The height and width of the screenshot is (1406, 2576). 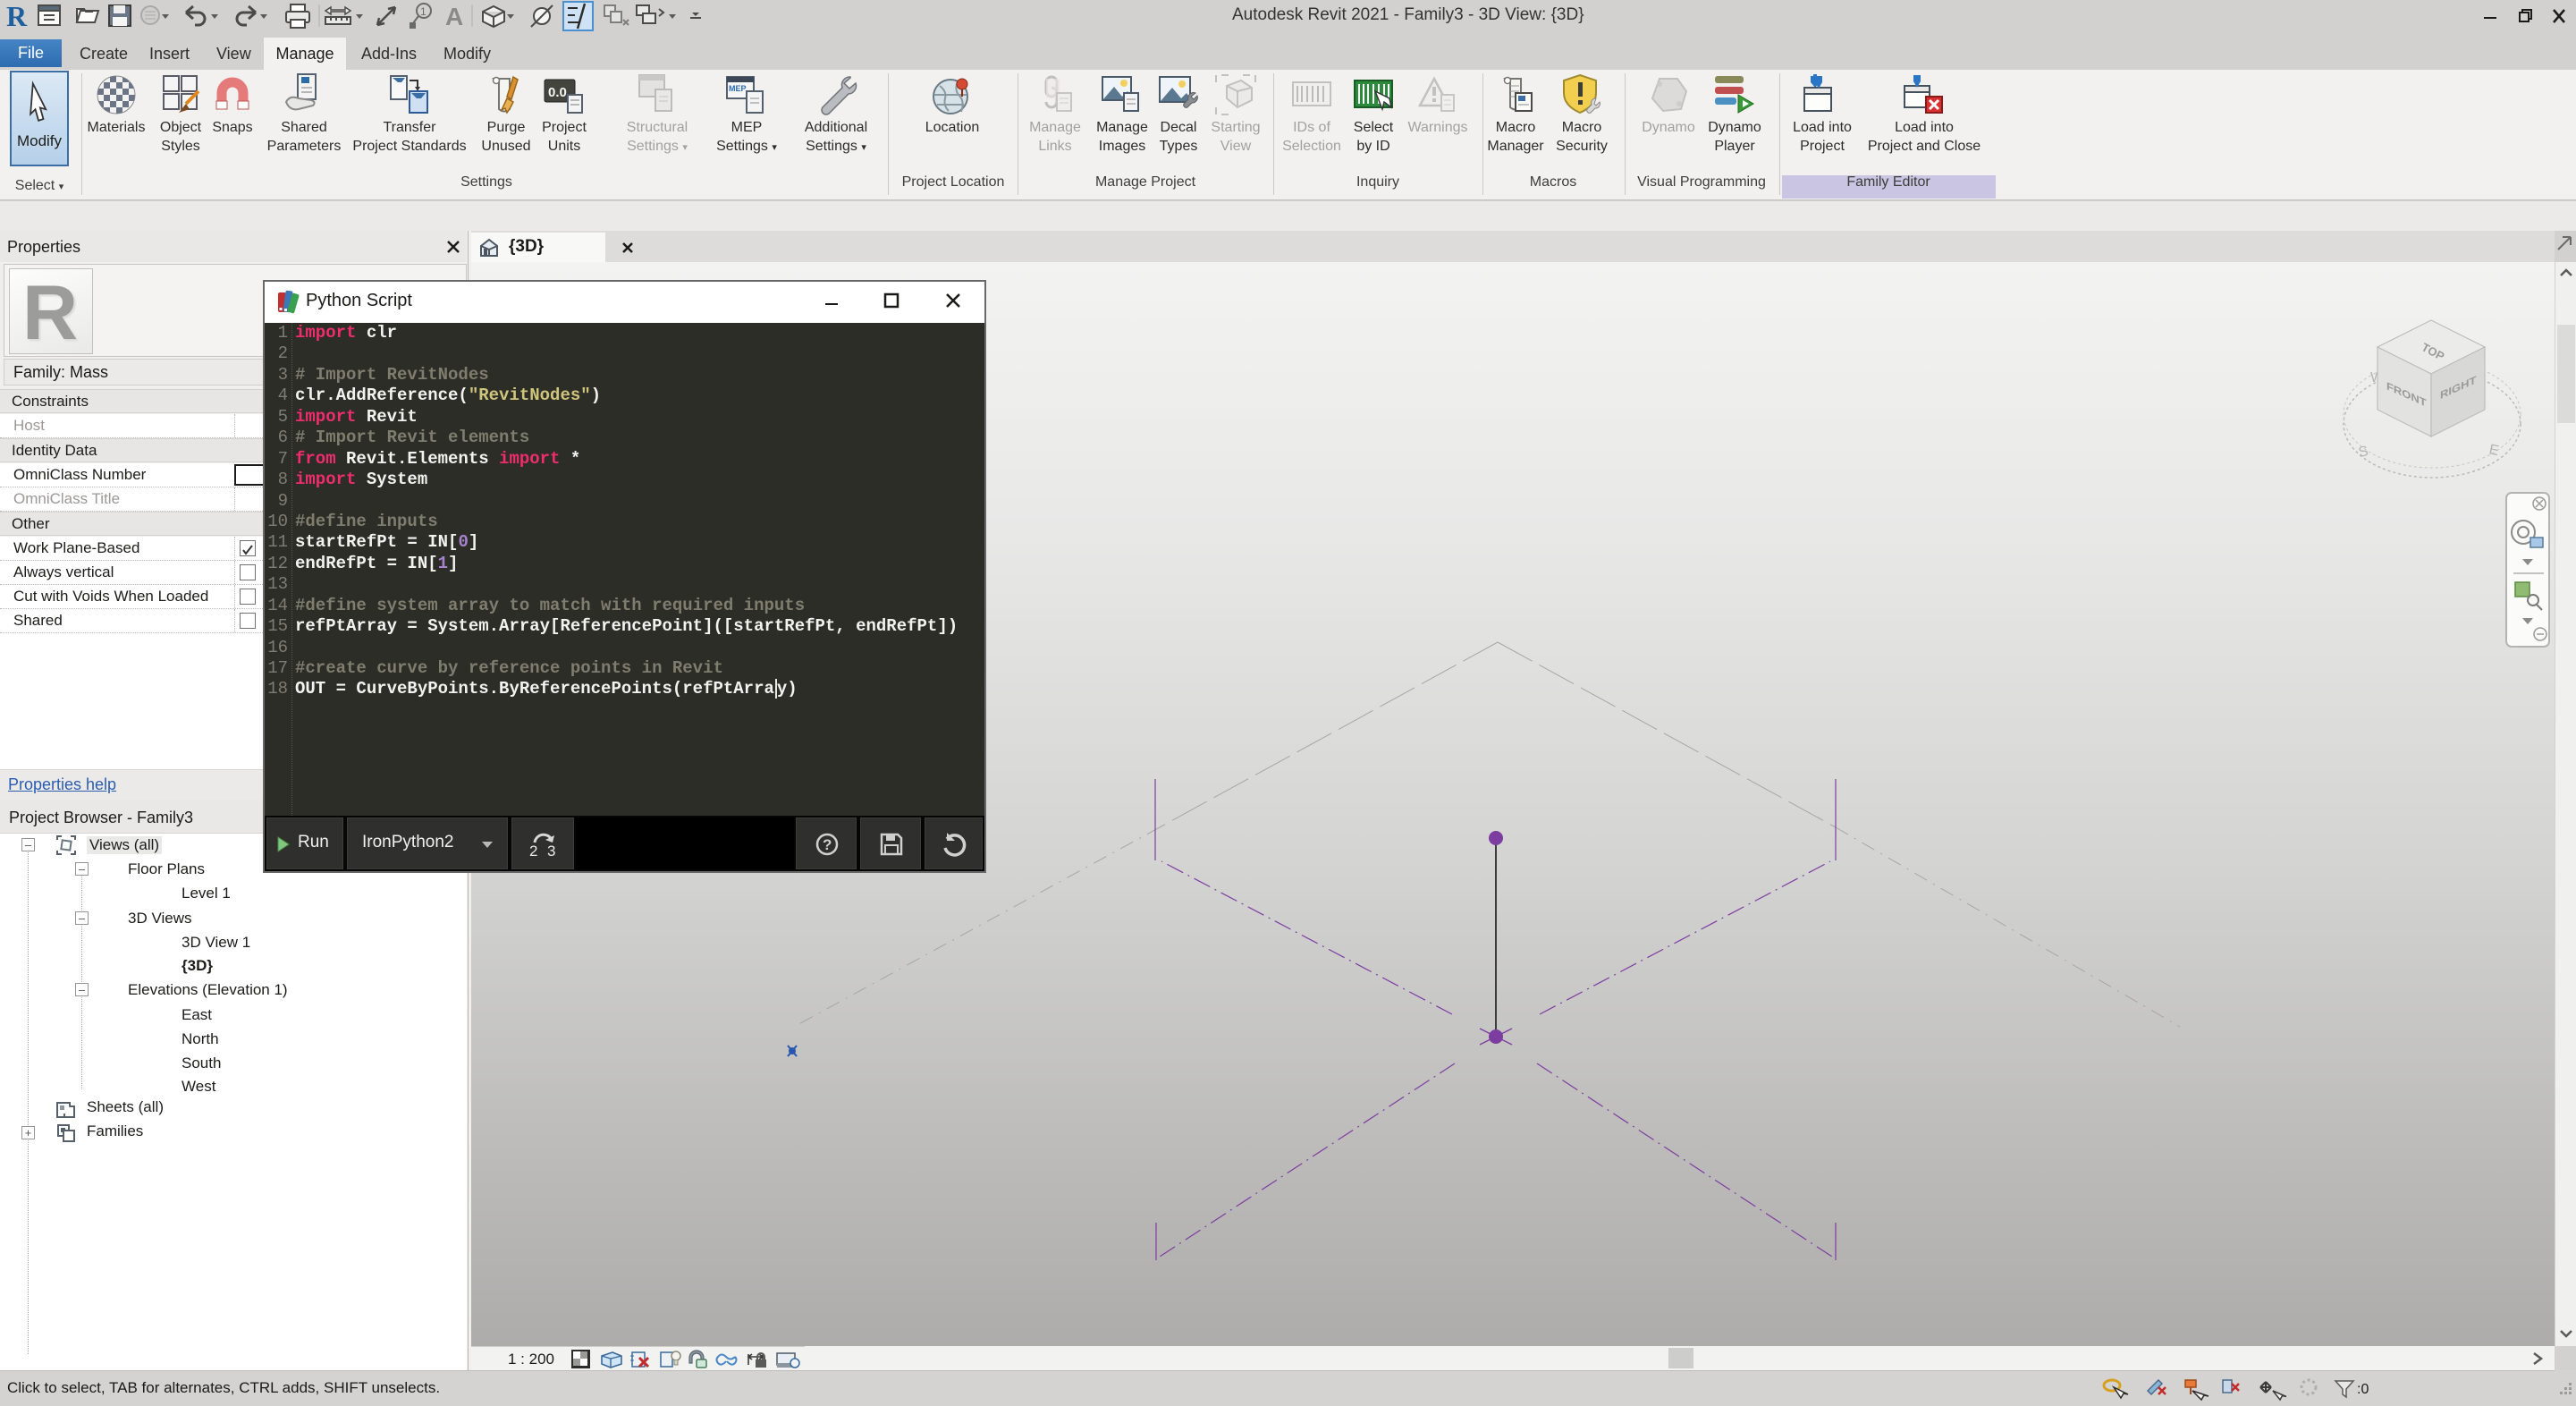 What do you see at coordinates (454, 17) in the screenshot?
I see `svg-text: A` at bounding box center [454, 17].